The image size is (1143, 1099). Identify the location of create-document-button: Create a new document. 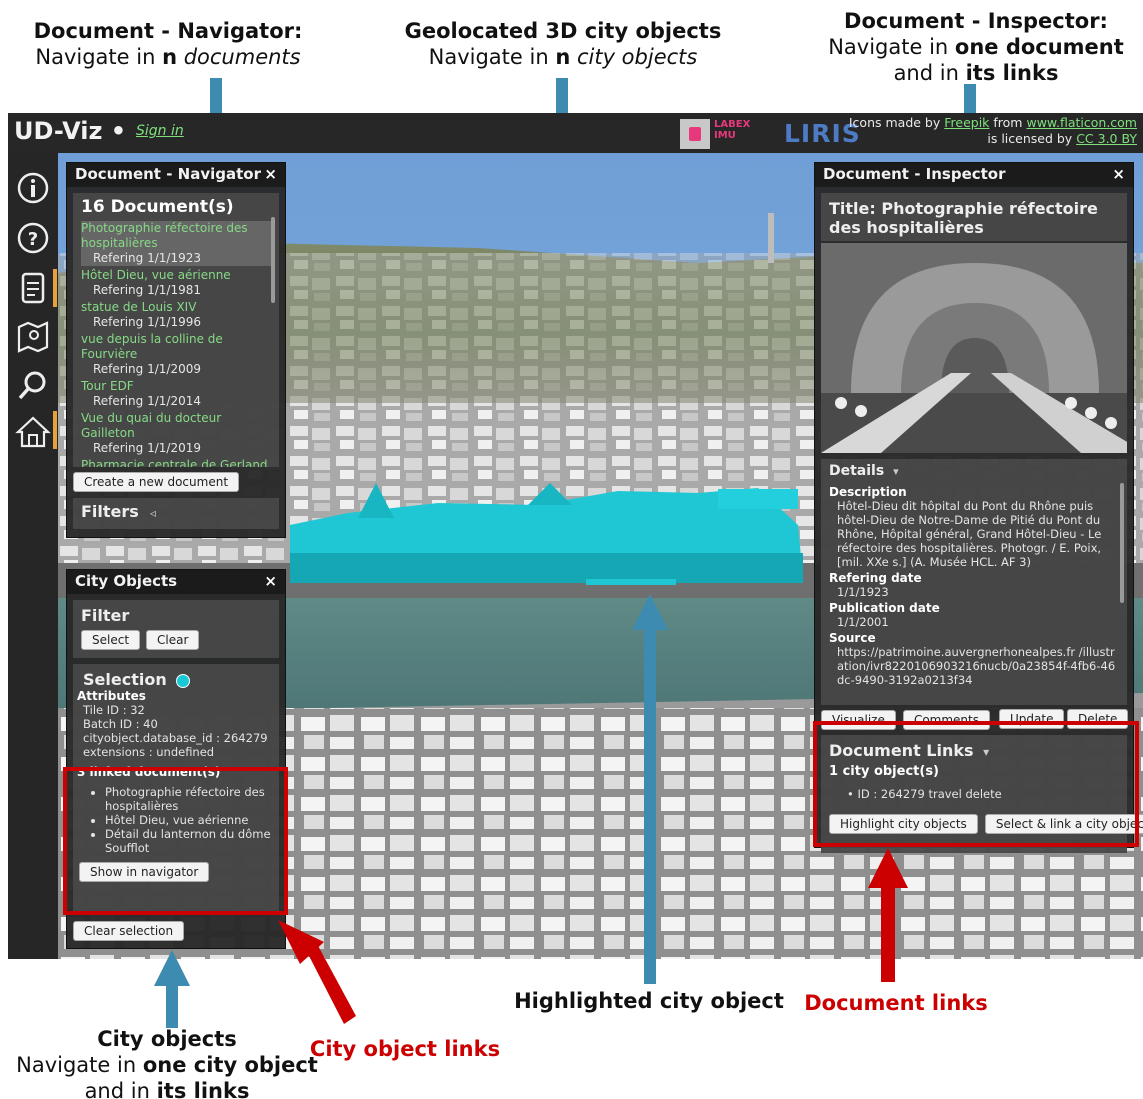
(156, 482).